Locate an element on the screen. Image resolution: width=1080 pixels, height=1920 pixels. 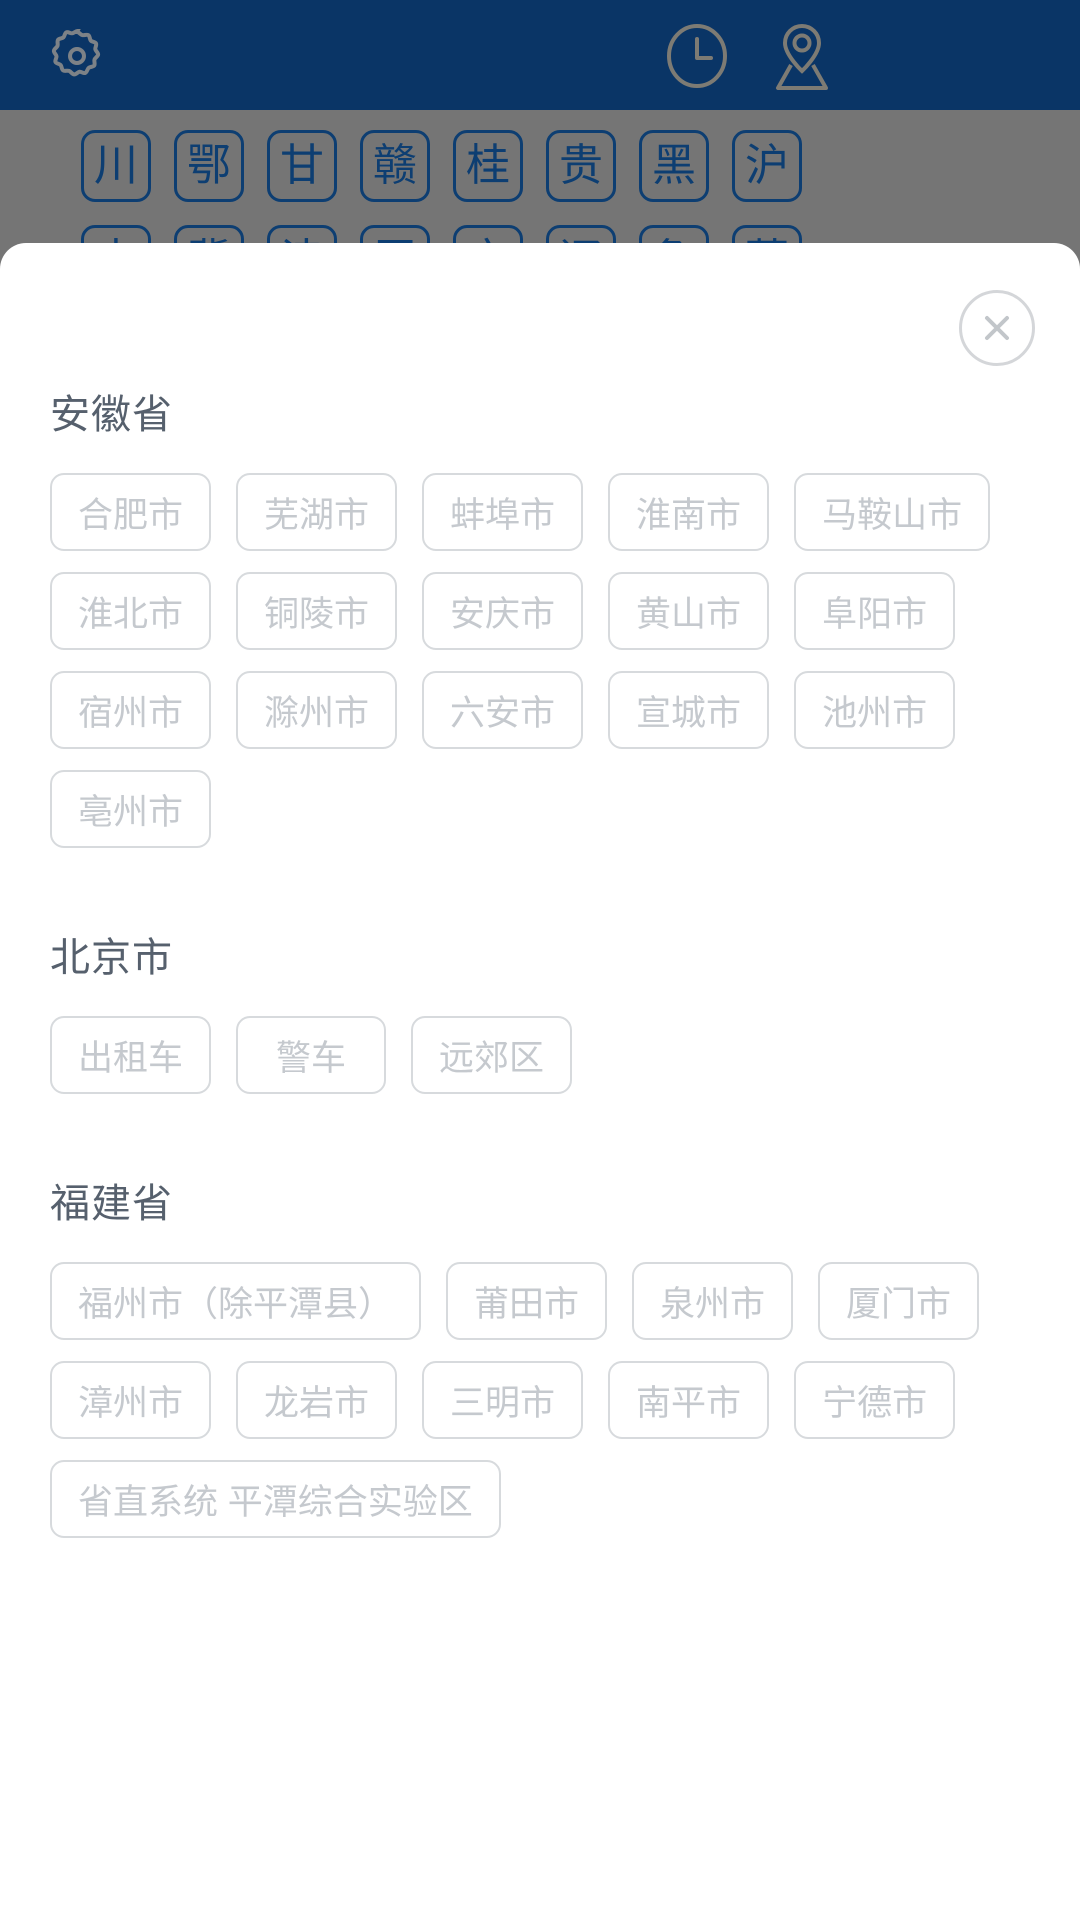
city-chip: 池州市 is located at coordinates (875, 710).